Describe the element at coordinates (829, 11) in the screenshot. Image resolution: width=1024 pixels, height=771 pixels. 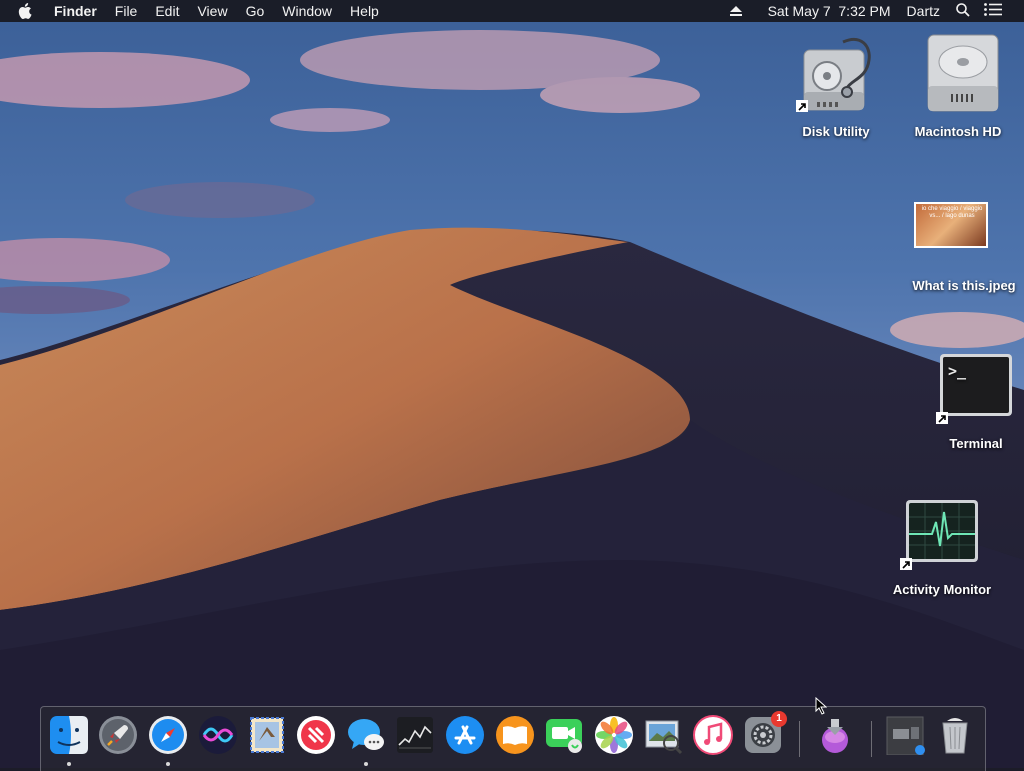
I see `menubar-clock: Sat May 7 7:32 PM` at that location.